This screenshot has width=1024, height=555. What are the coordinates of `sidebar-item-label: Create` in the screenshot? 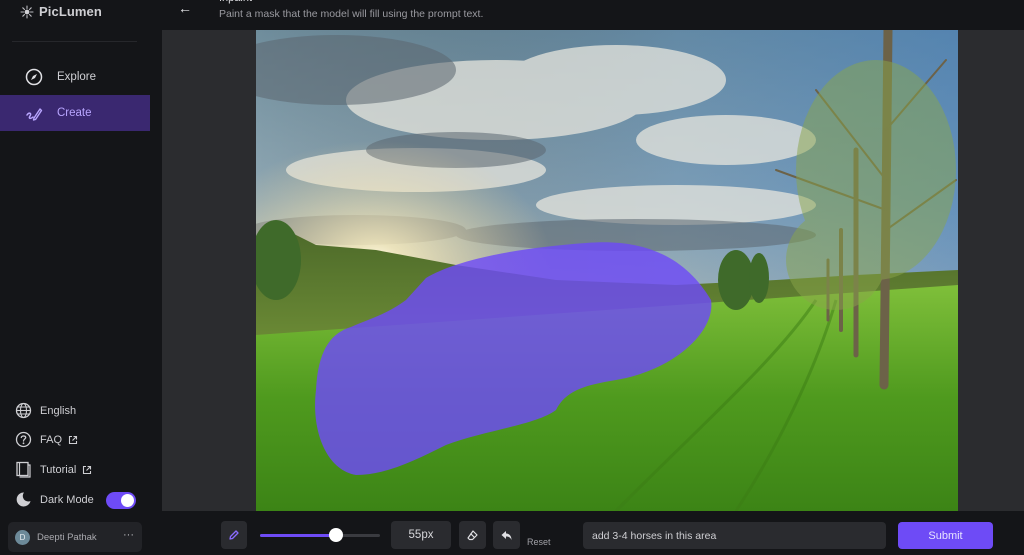 It's located at (74, 113).